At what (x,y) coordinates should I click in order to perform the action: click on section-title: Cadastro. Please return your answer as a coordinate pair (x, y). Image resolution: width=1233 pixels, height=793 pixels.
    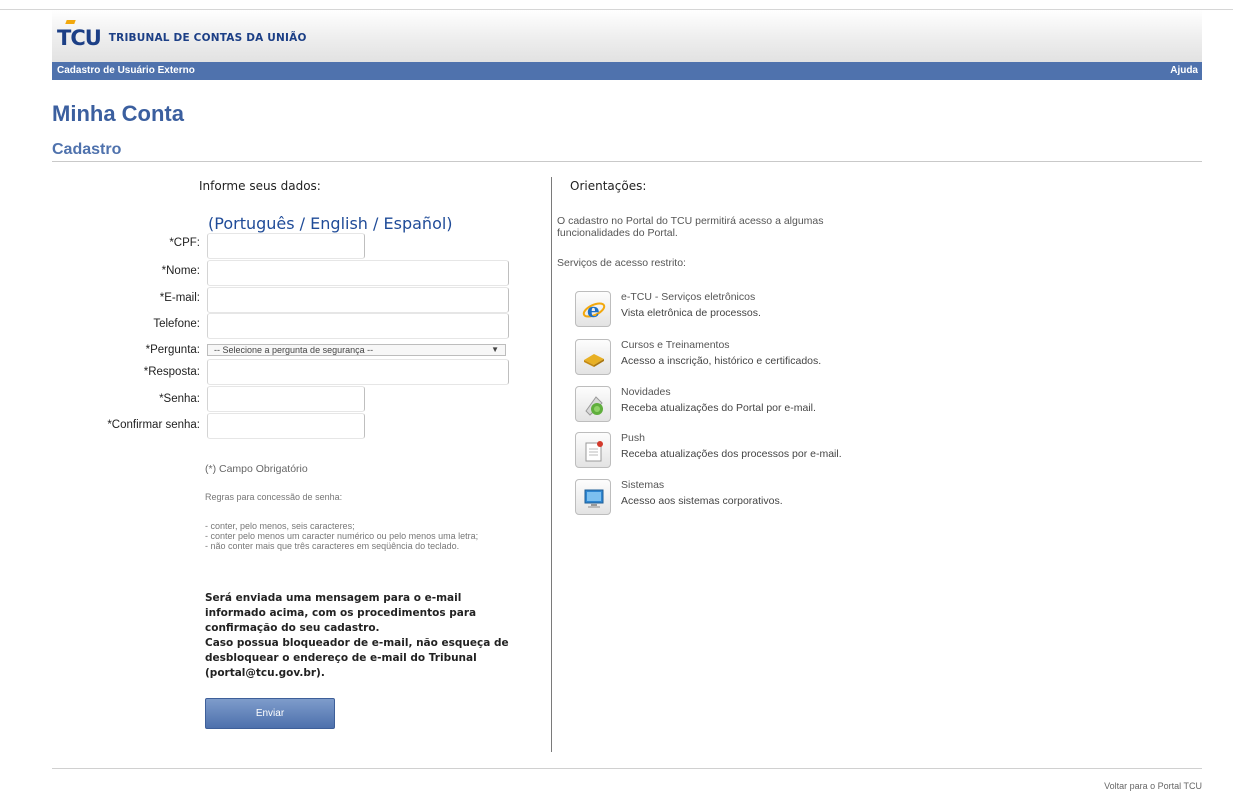
    Looking at the image, I should click on (87, 149).